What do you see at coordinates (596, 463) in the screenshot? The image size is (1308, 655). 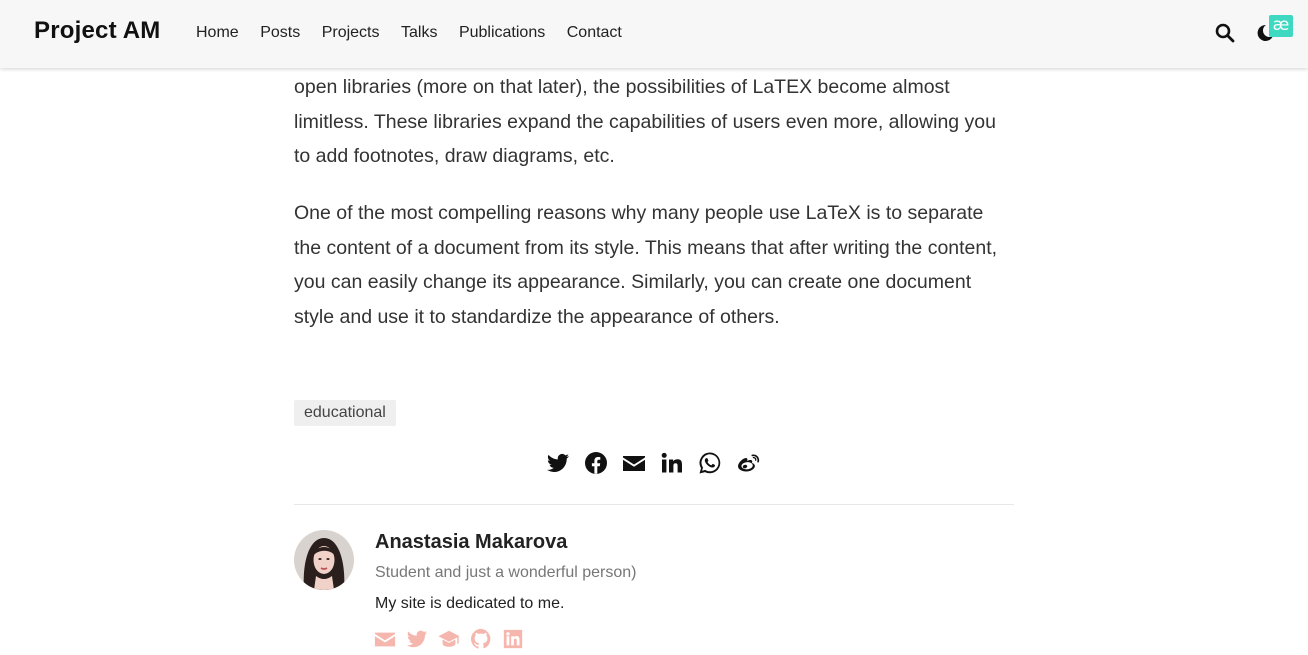 I see `facebook-icon` at bounding box center [596, 463].